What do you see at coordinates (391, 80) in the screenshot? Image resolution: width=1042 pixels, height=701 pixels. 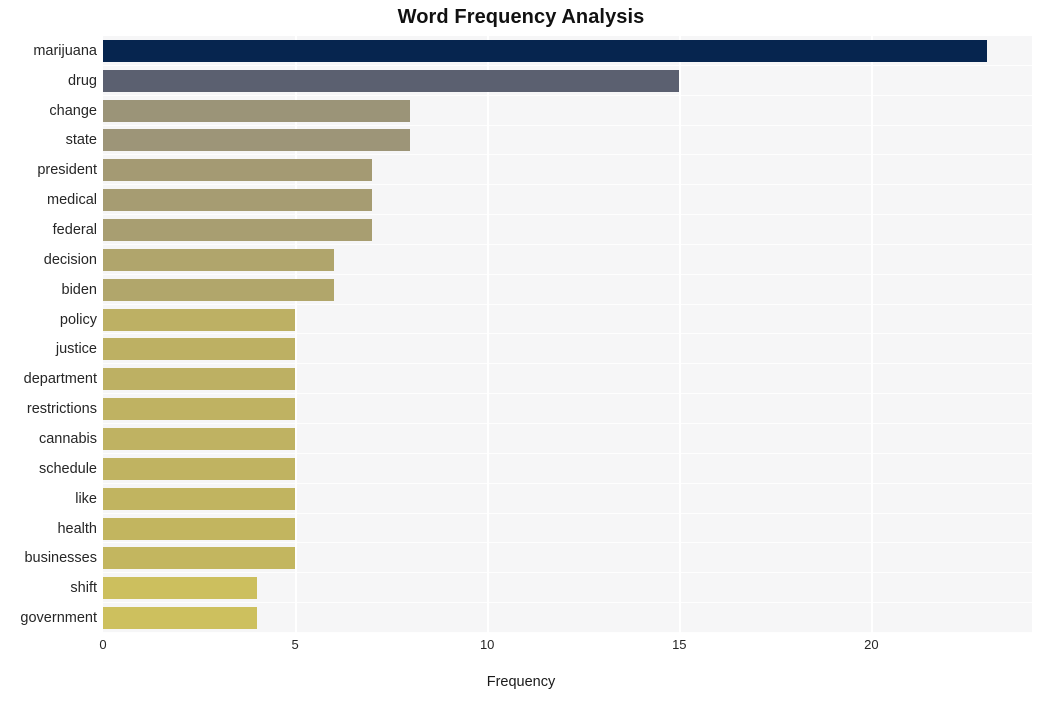 I see `bar-drug` at bounding box center [391, 80].